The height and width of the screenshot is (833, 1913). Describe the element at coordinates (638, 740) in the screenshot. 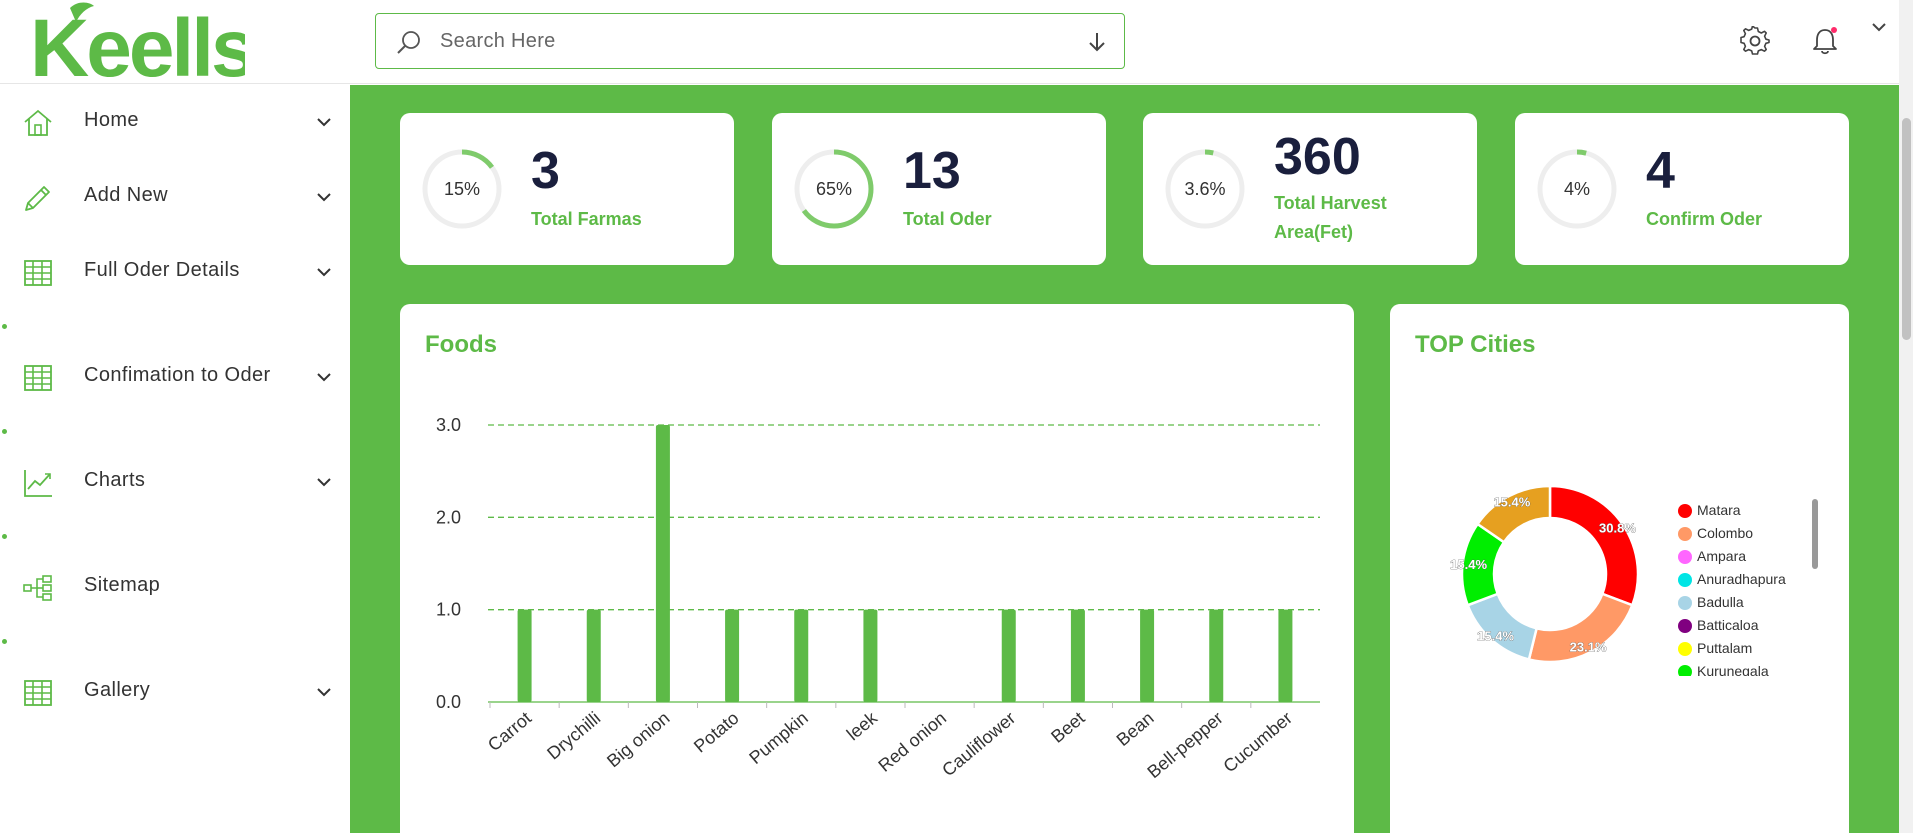

I see `x-tick-label: Big onion` at that location.